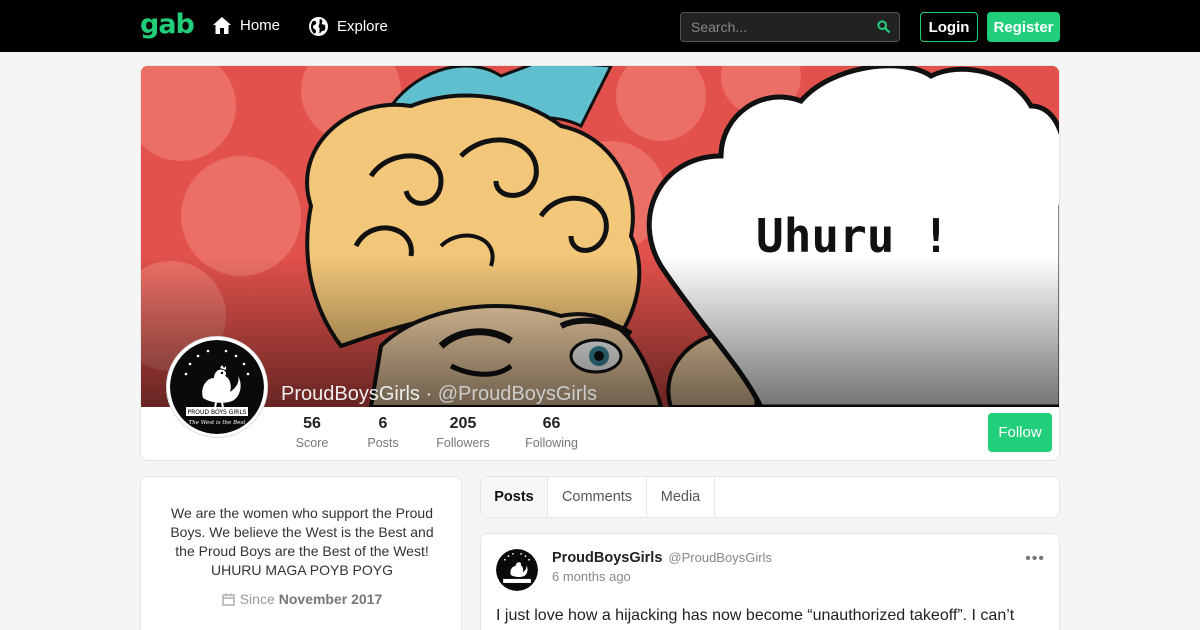 The image size is (1200, 630). What do you see at coordinates (681, 497) in the screenshot?
I see `tab-media: Media` at bounding box center [681, 497].